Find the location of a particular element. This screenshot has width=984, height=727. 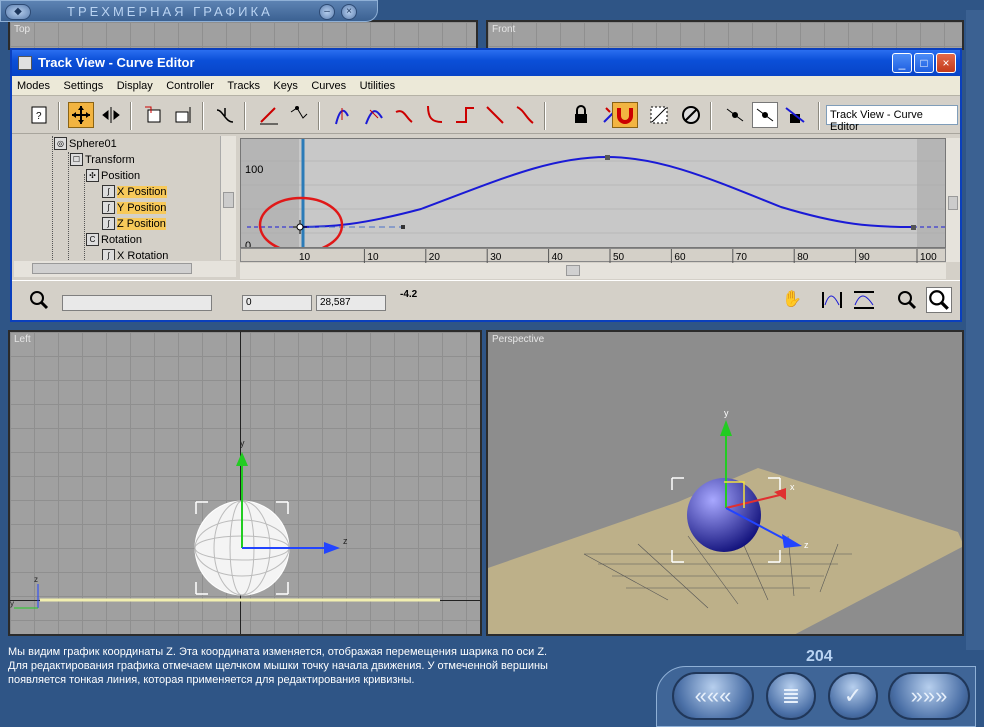

window-title-bar: Track View - Curve Editor _ □ × is located at coordinates (486, 63).